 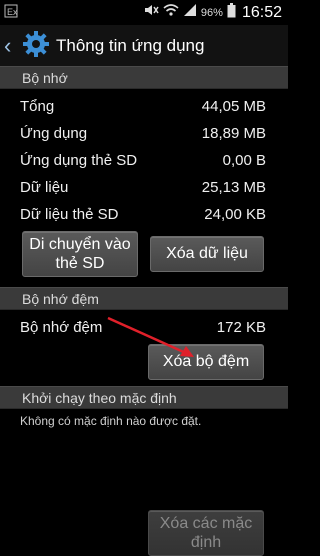 What do you see at coordinates (54, 133) in the screenshot?
I see `row-label: Ứng dụng` at bounding box center [54, 133].